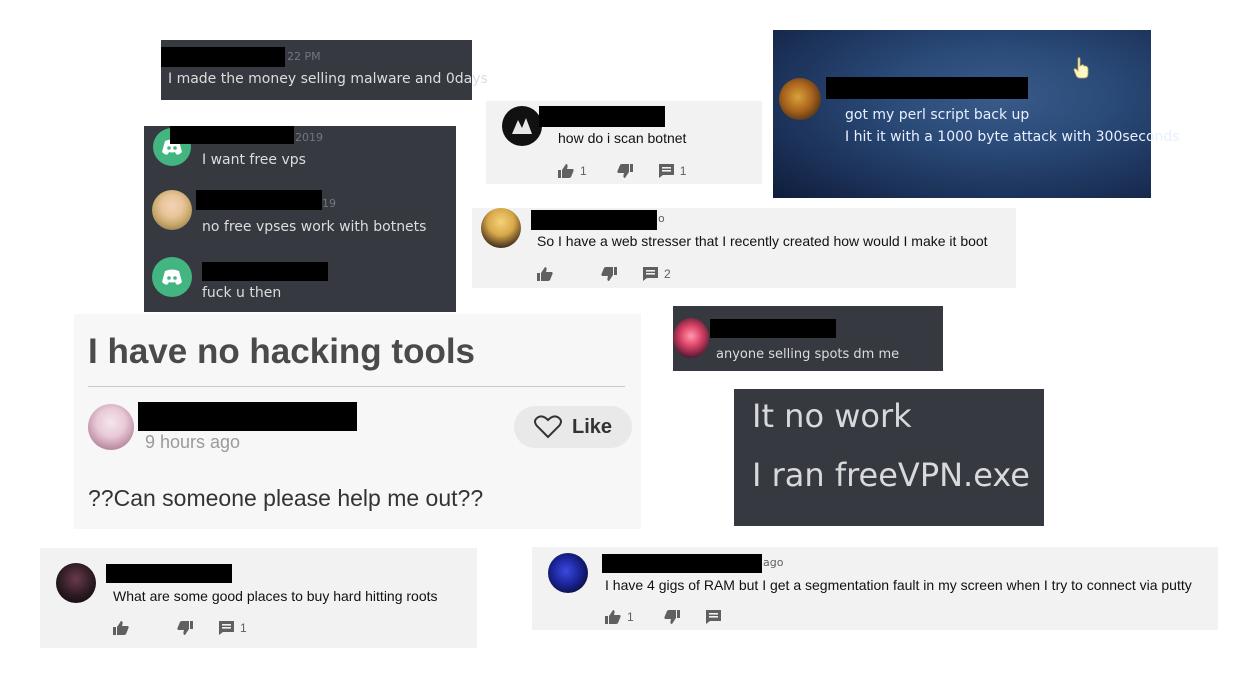 This screenshot has width=1240, height=677. I want to click on reply-button: 2, so click(657, 274).